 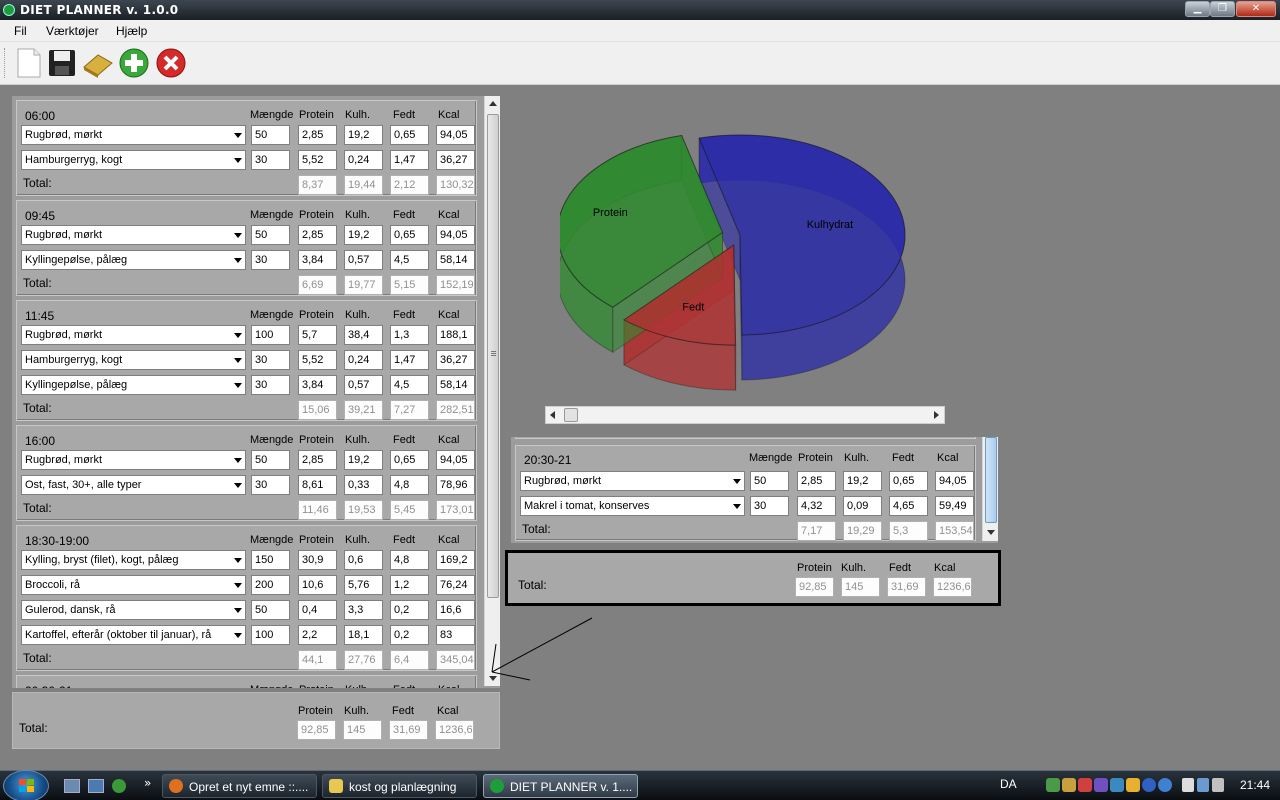 What do you see at coordinates (317, 510) in the screenshot?
I see `total-protein: 11,46` at bounding box center [317, 510].